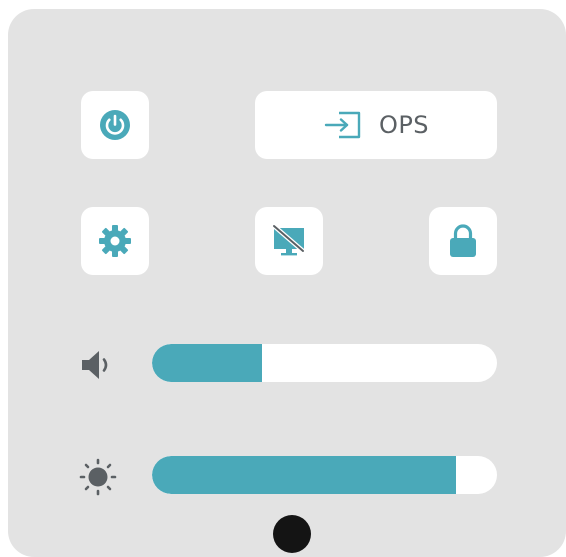 This screenshot has height=557, width=566. Describe the element at coordinates (95, 365) in the screenshot. I see `speaker-icon` at that location.